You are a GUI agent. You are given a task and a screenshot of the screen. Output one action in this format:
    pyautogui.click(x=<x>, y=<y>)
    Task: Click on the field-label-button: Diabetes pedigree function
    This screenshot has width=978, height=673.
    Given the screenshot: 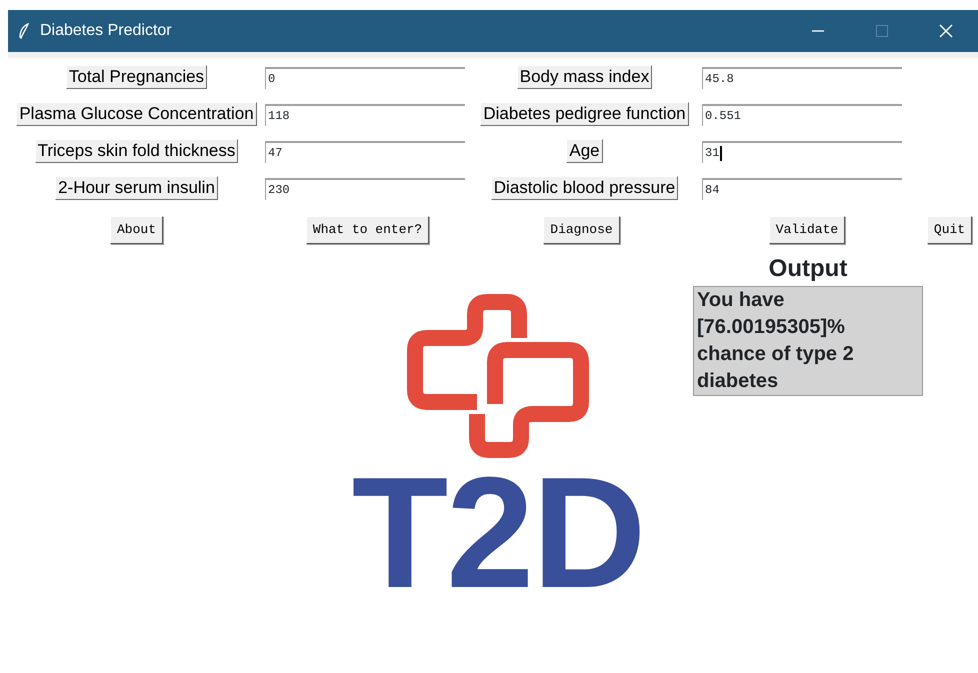 What is the action you would take?
    pyautogui.click(x=584, y=114)
    